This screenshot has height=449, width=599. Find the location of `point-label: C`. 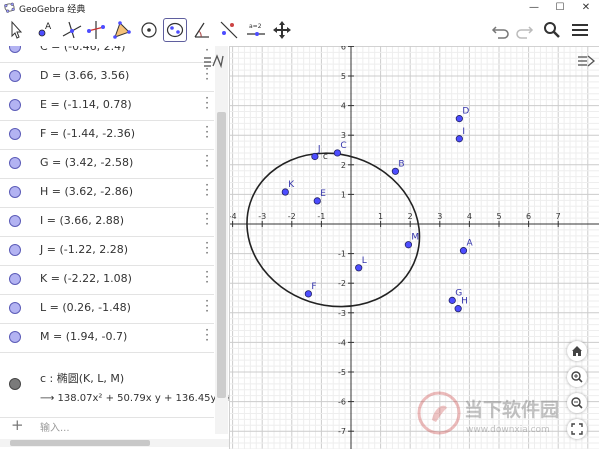

point-label: C is located at coordinates (343, 146).